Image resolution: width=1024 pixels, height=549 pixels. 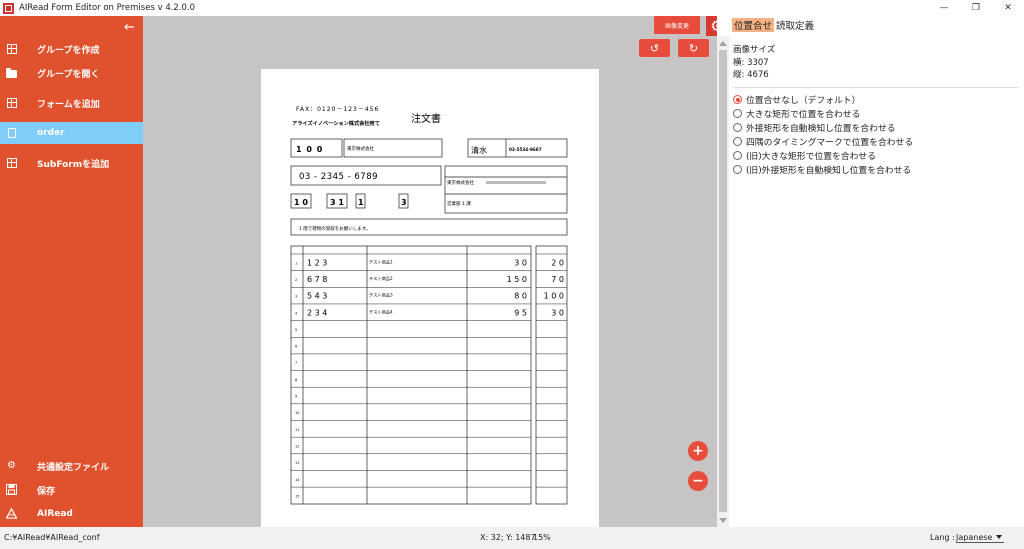 I want to click on row-number: 11, so click(x=297, y=430).